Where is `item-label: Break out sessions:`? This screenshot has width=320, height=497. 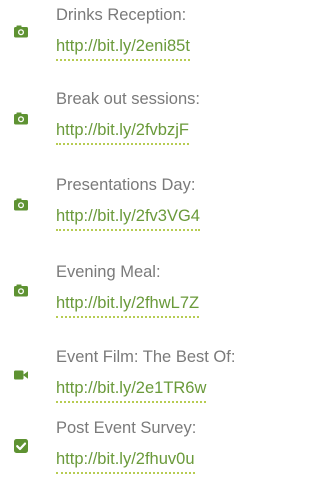
item-label: Break out sessions: is located at coordinates (128, 99).